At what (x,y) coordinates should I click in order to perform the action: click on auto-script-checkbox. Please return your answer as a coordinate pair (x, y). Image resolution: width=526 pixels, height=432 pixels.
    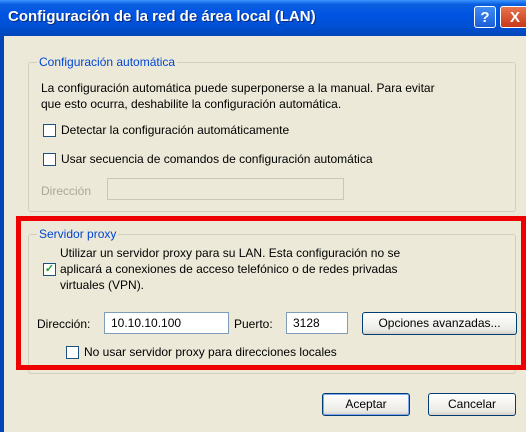
    Looking at the image, I should click on (49, 159).